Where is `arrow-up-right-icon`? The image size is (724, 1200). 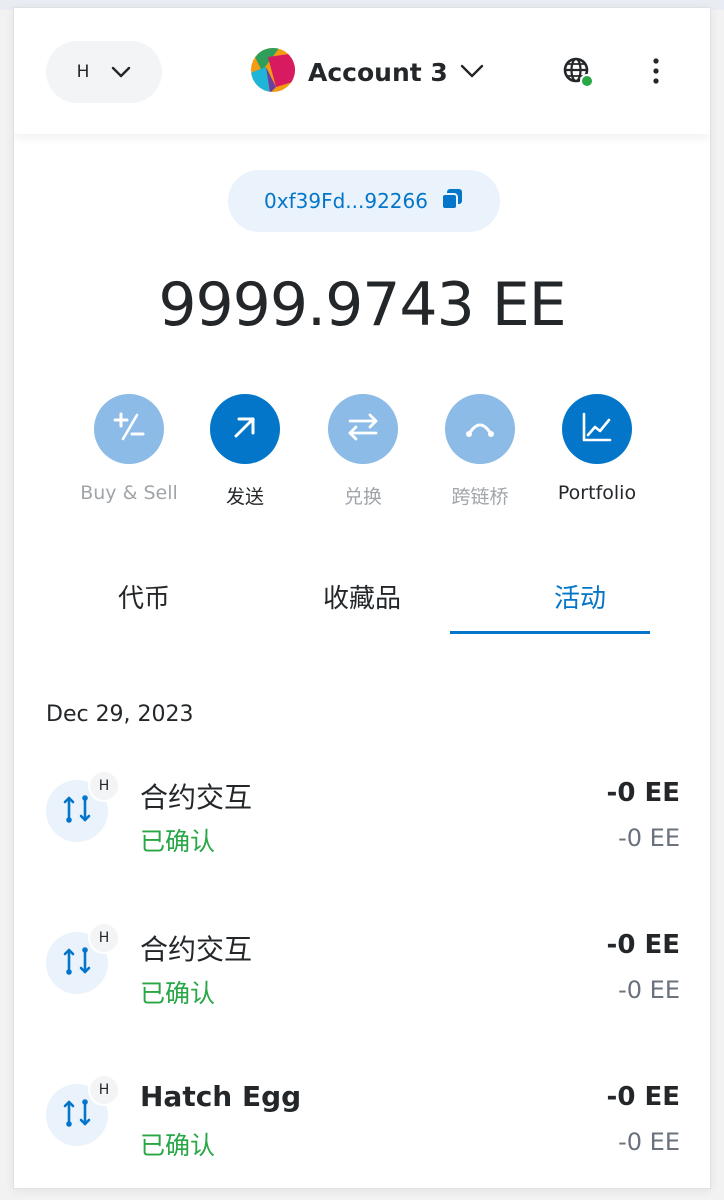 arrow-up-right-icon is located at coordinates (245, 429).